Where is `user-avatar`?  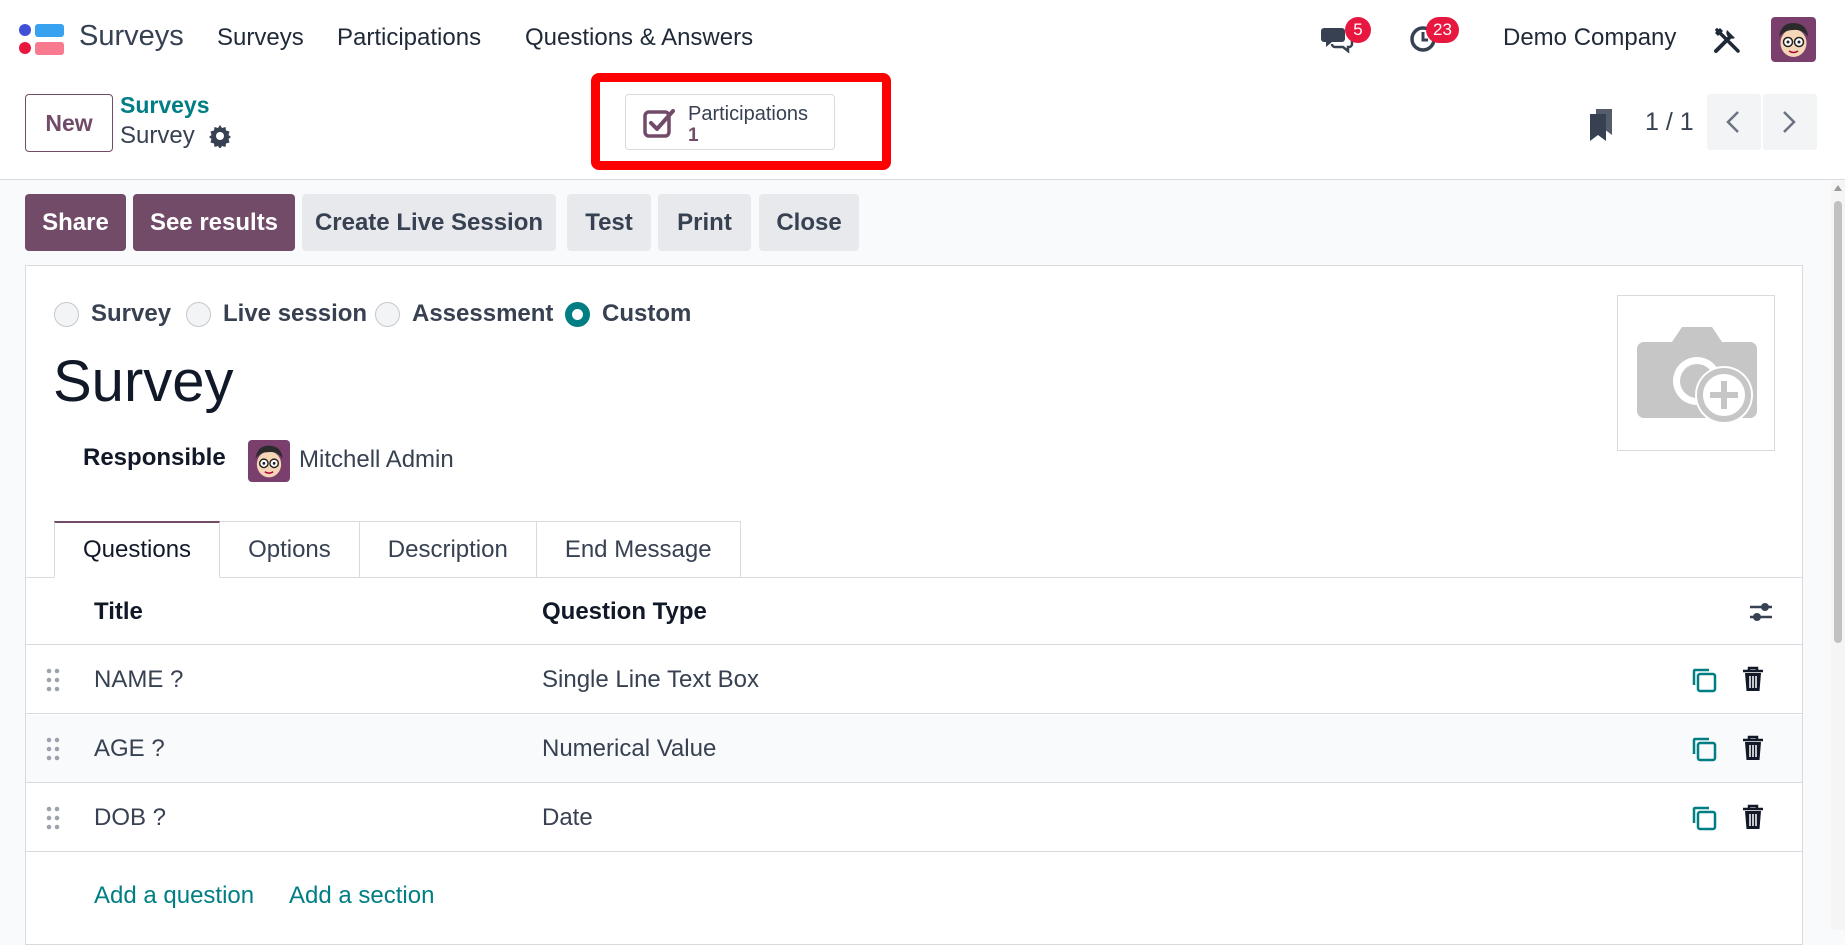 user-avatar is located at coordinates (1793, 39).